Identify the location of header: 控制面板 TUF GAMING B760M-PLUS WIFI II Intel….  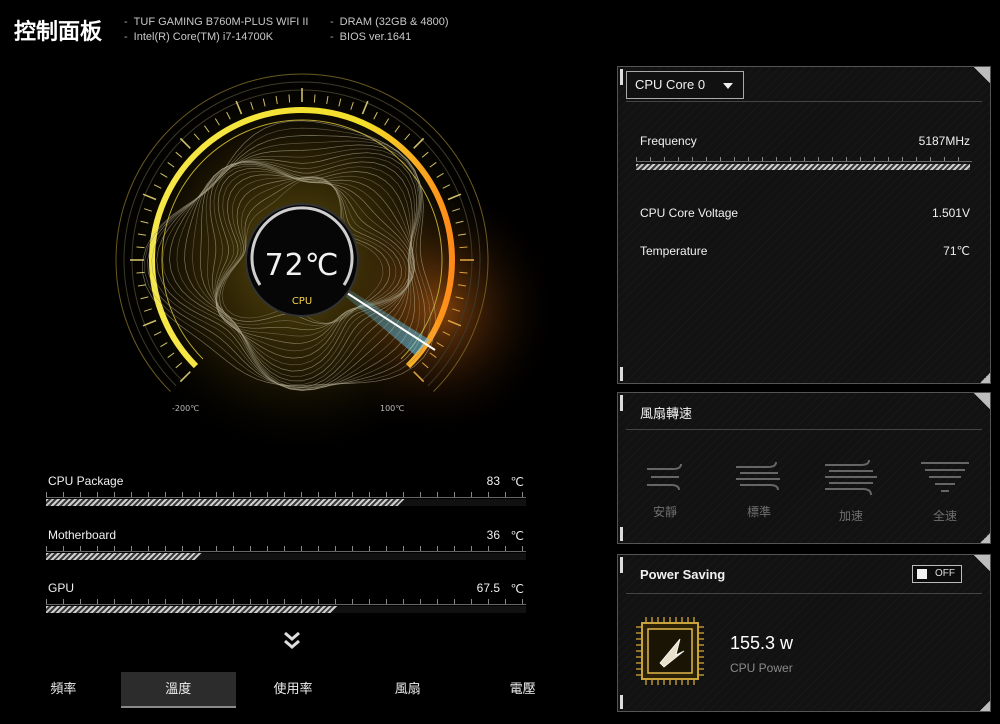
(500, 30).